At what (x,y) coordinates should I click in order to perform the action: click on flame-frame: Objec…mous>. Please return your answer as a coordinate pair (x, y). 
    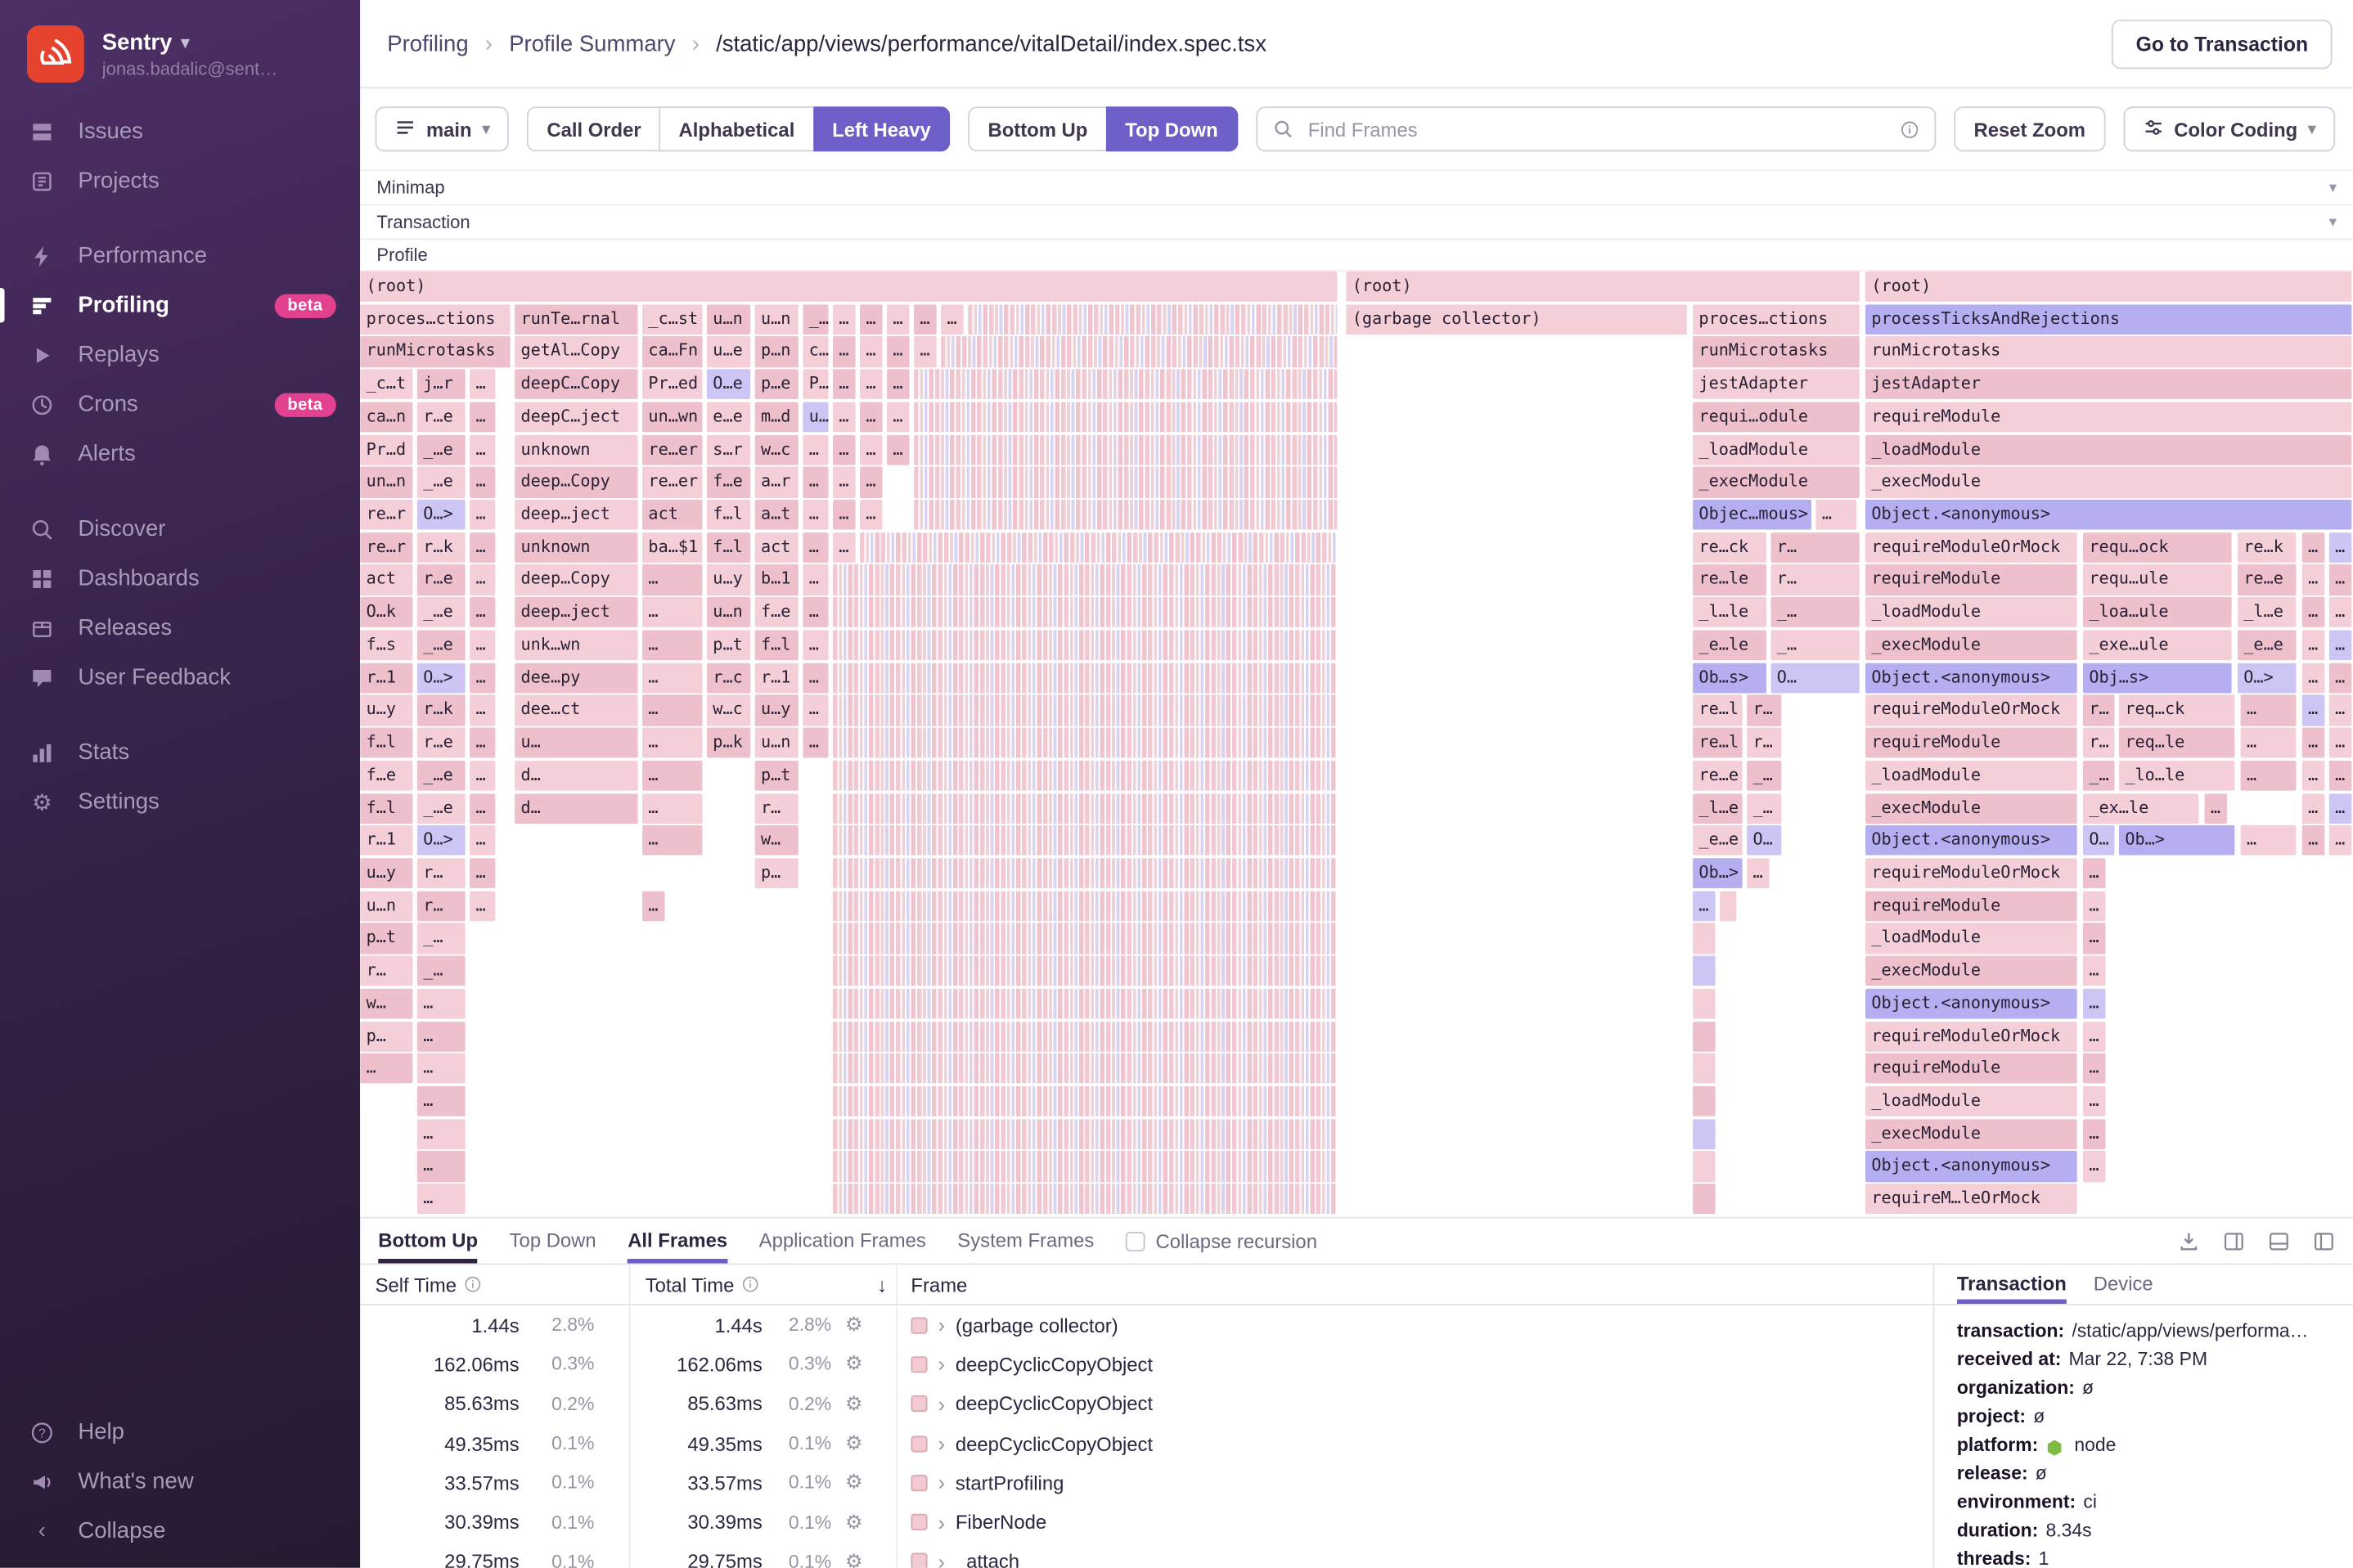
    Looking at the image, I should click on (1752, 514).